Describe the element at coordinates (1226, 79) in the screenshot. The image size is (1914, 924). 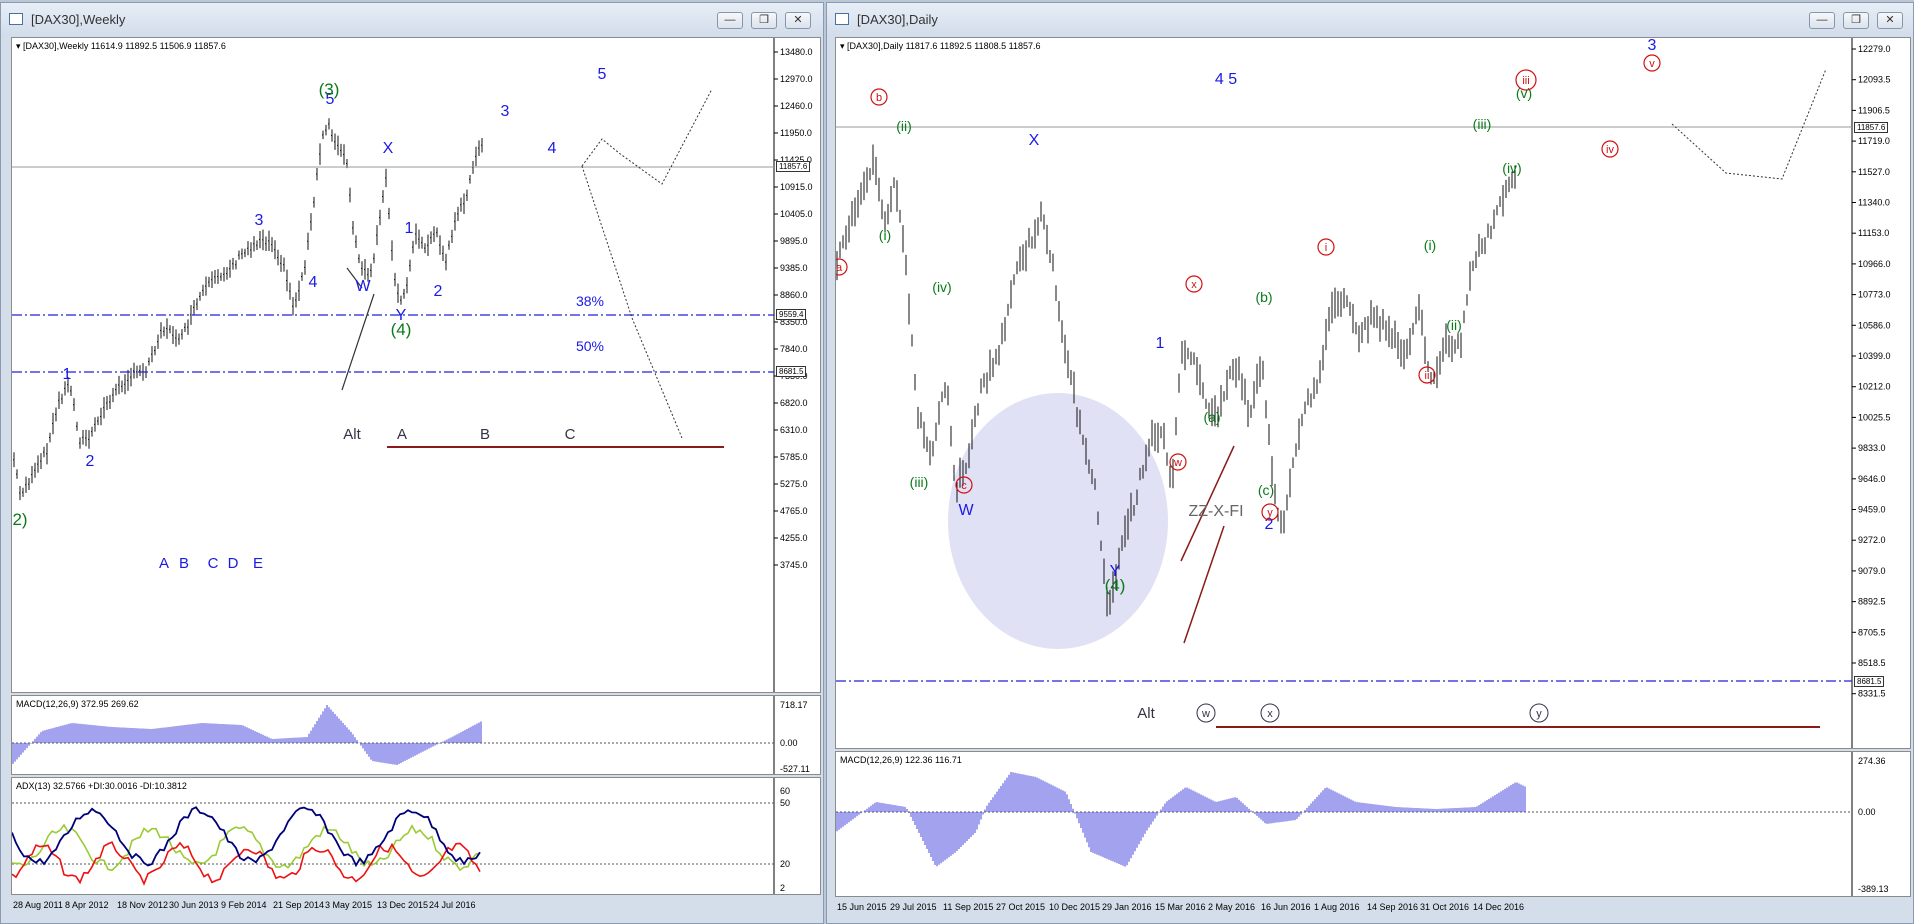
I see `wave-label: 4 5` at that location.